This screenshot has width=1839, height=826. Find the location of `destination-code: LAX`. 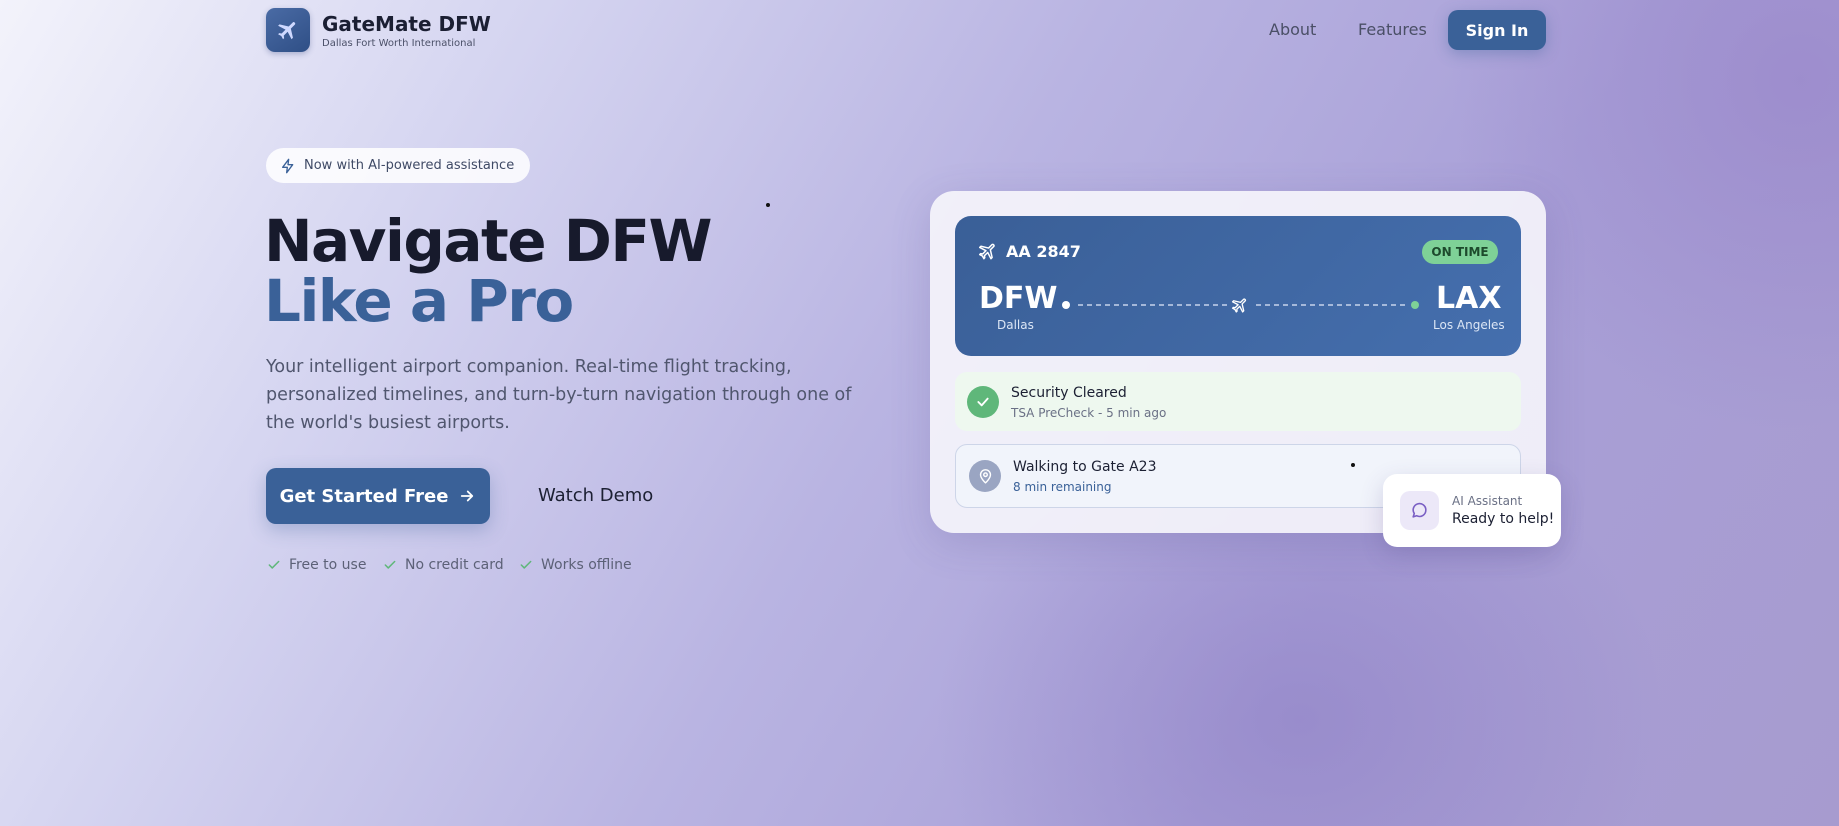

destination-code: LAX is located at coordinates (1469, 298).